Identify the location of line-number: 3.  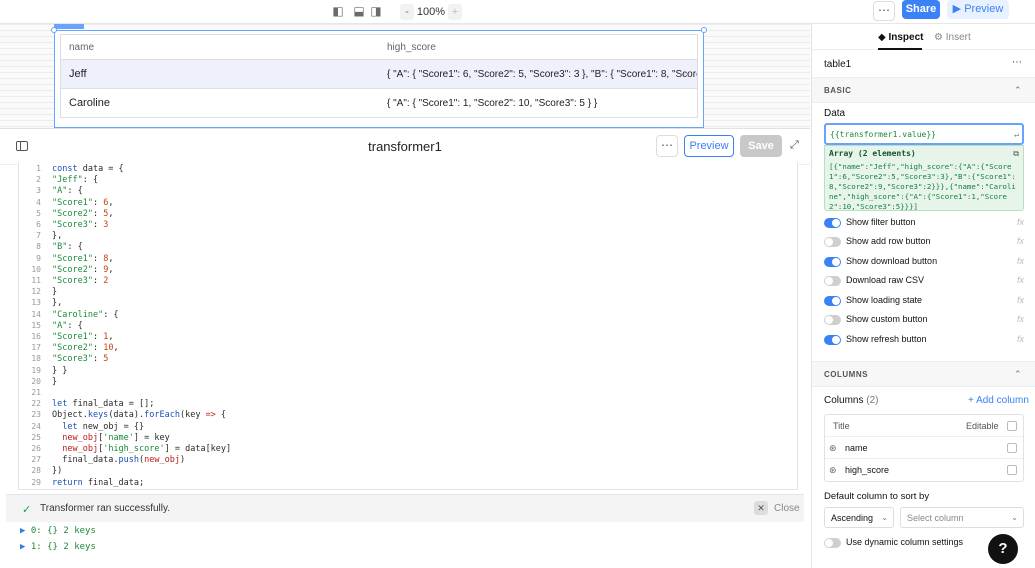
(38, 191).